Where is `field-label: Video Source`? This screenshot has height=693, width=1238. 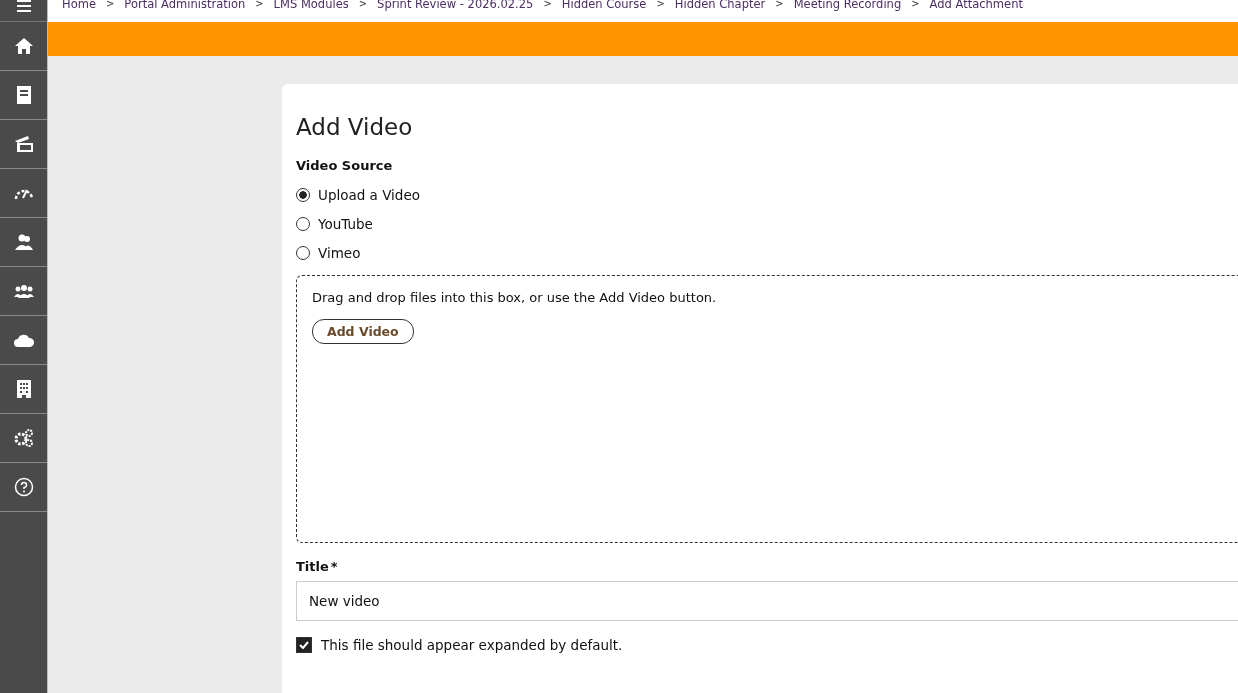
field-label: Video Source is located at coordinates (345, 165).